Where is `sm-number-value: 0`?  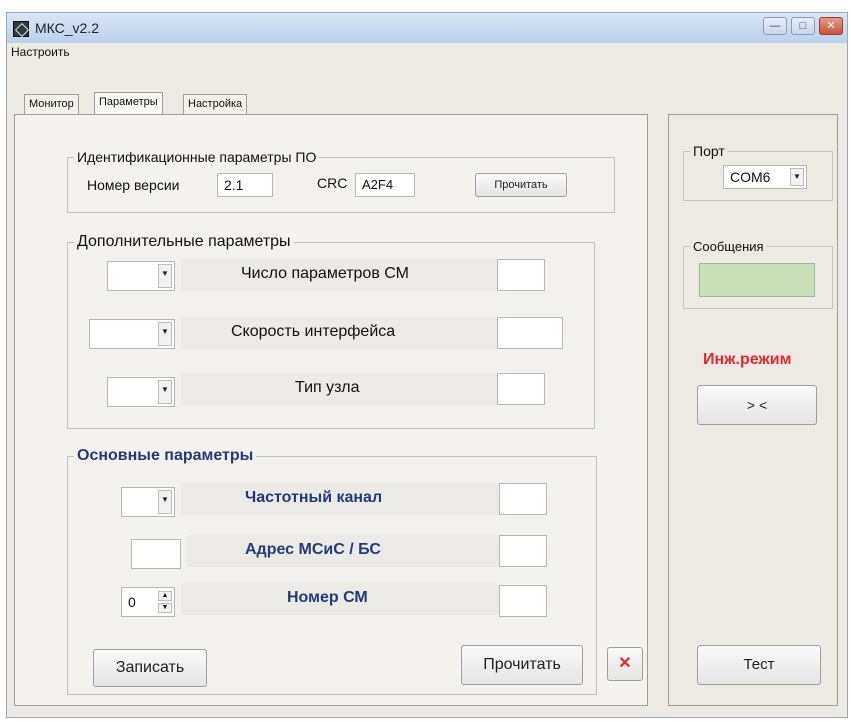
sm-number-value: 0 is located at coordinates (132, 602).